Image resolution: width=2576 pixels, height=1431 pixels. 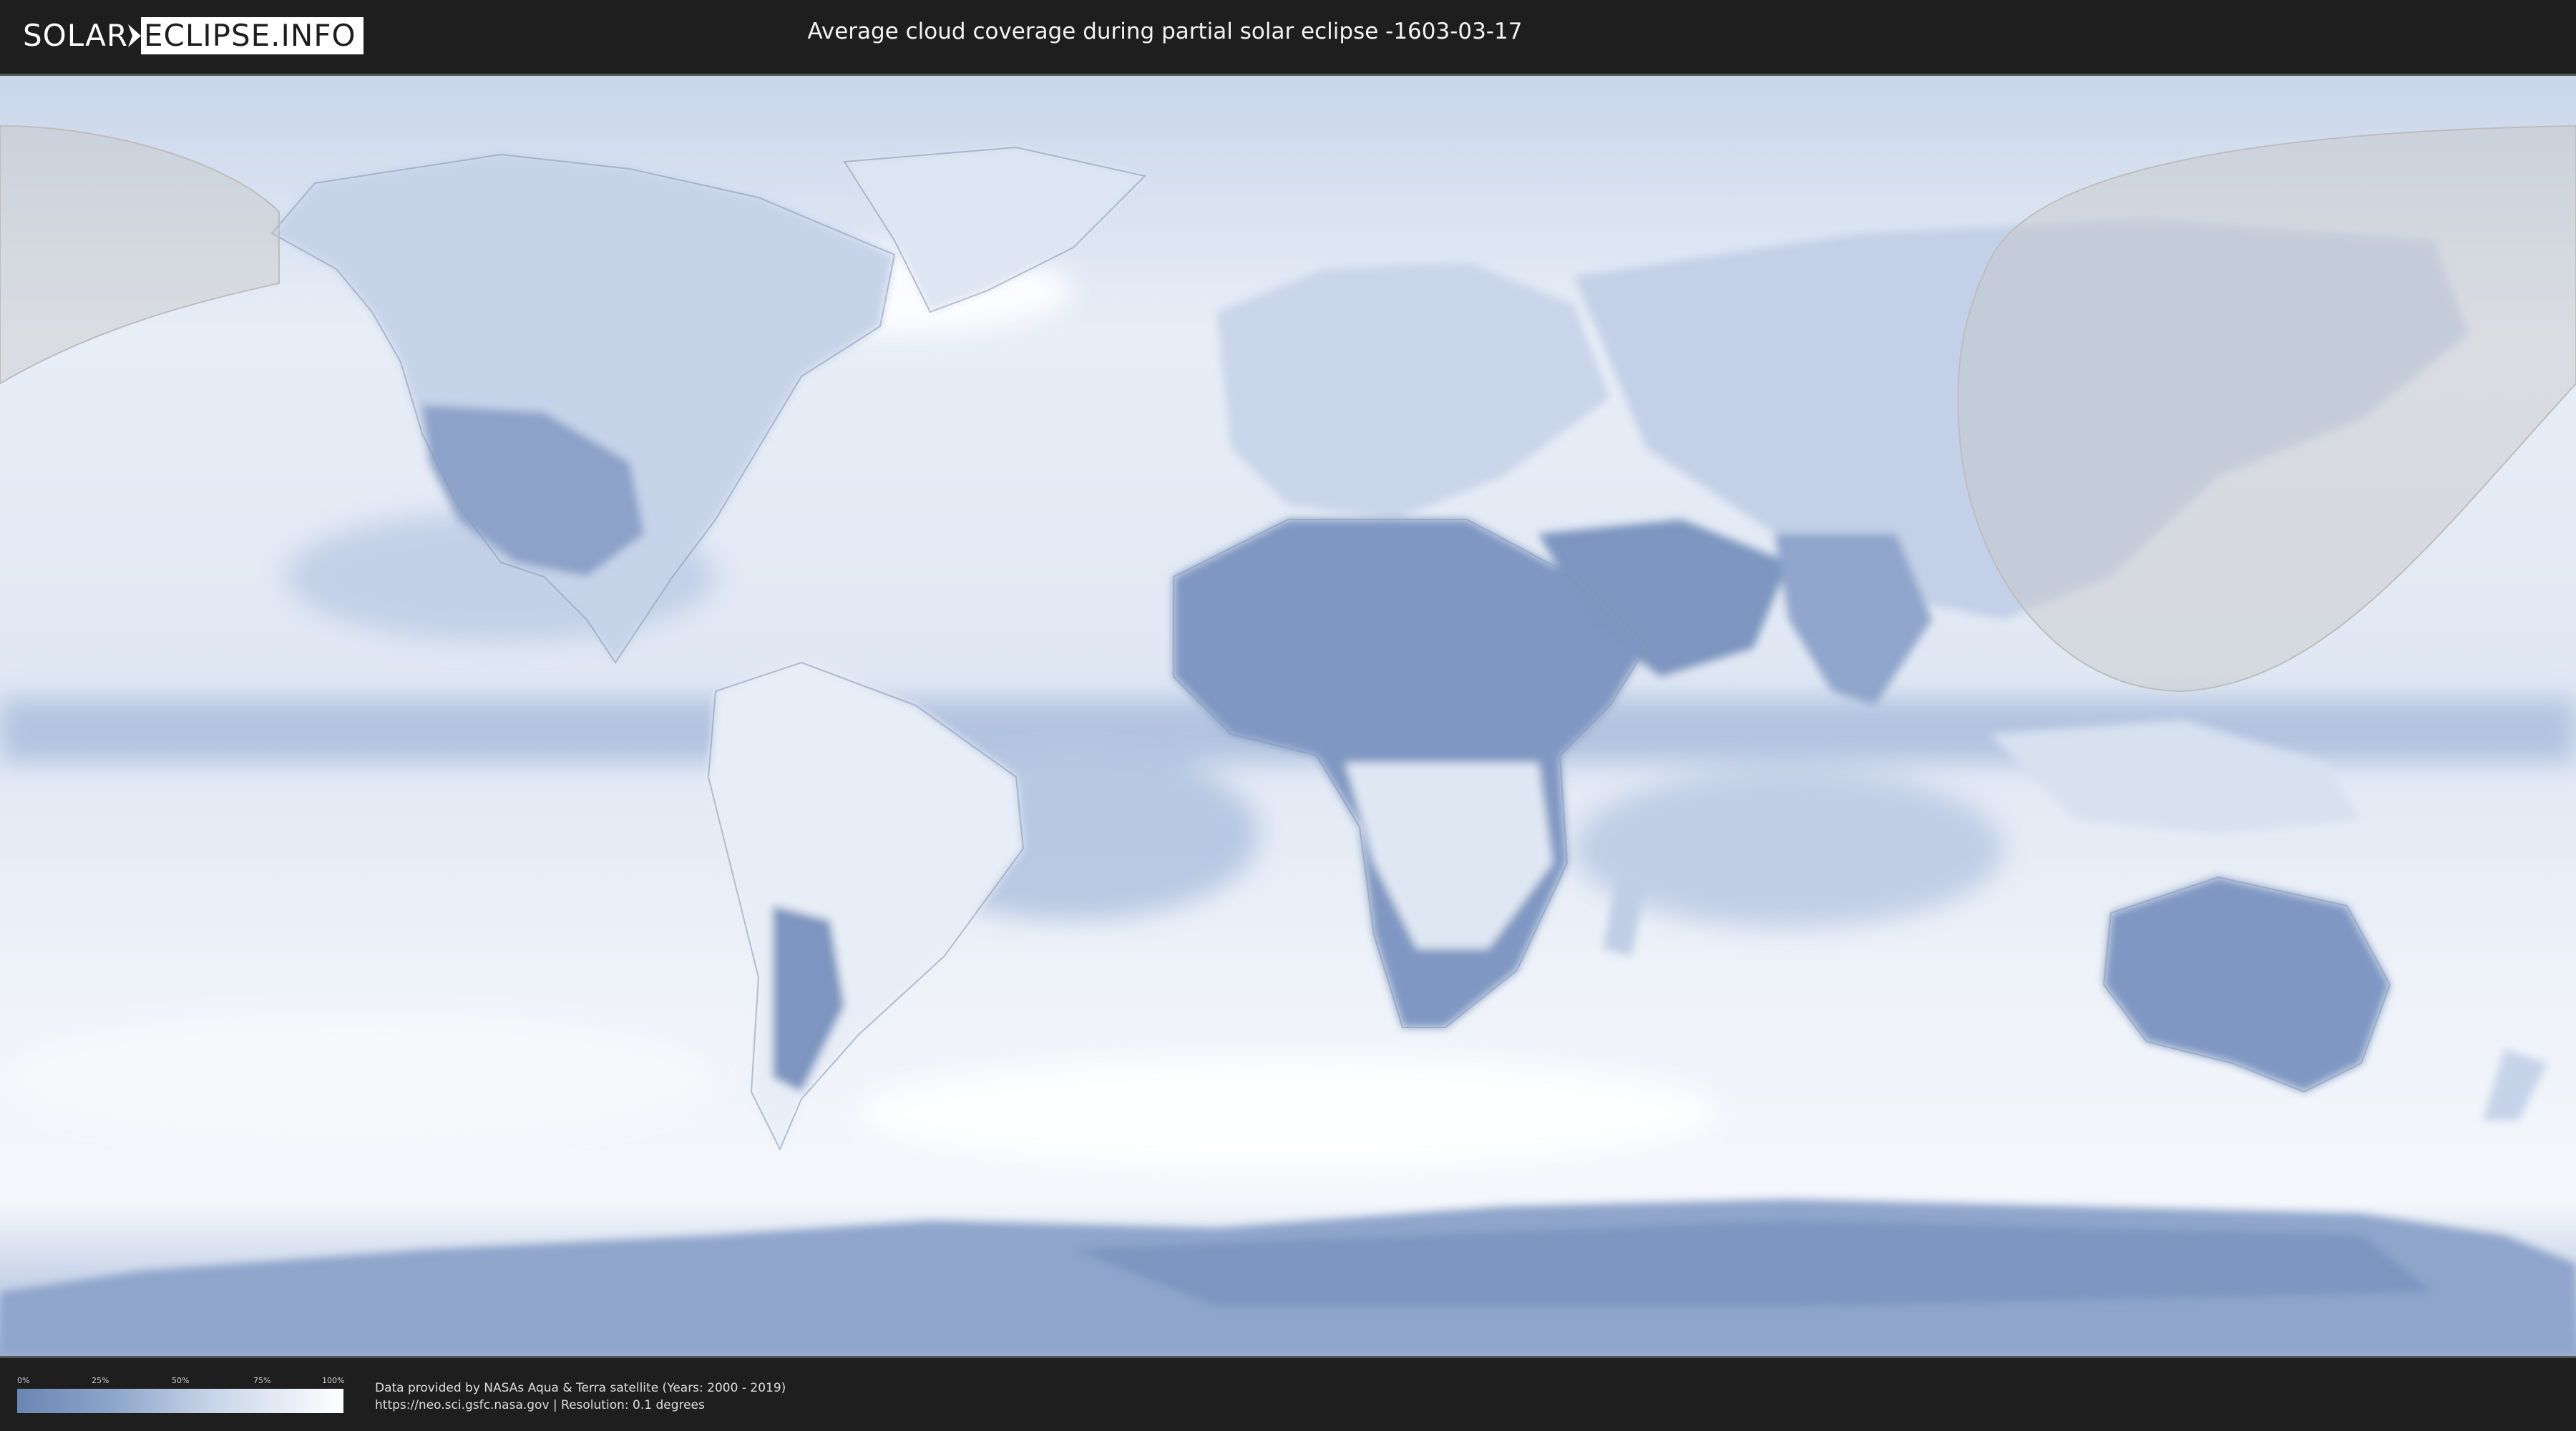 What do you see at coordinates (333, 1380) in the screenshot?
I see `legend-tick-100: 100%` at bounding box center [333, 1380].